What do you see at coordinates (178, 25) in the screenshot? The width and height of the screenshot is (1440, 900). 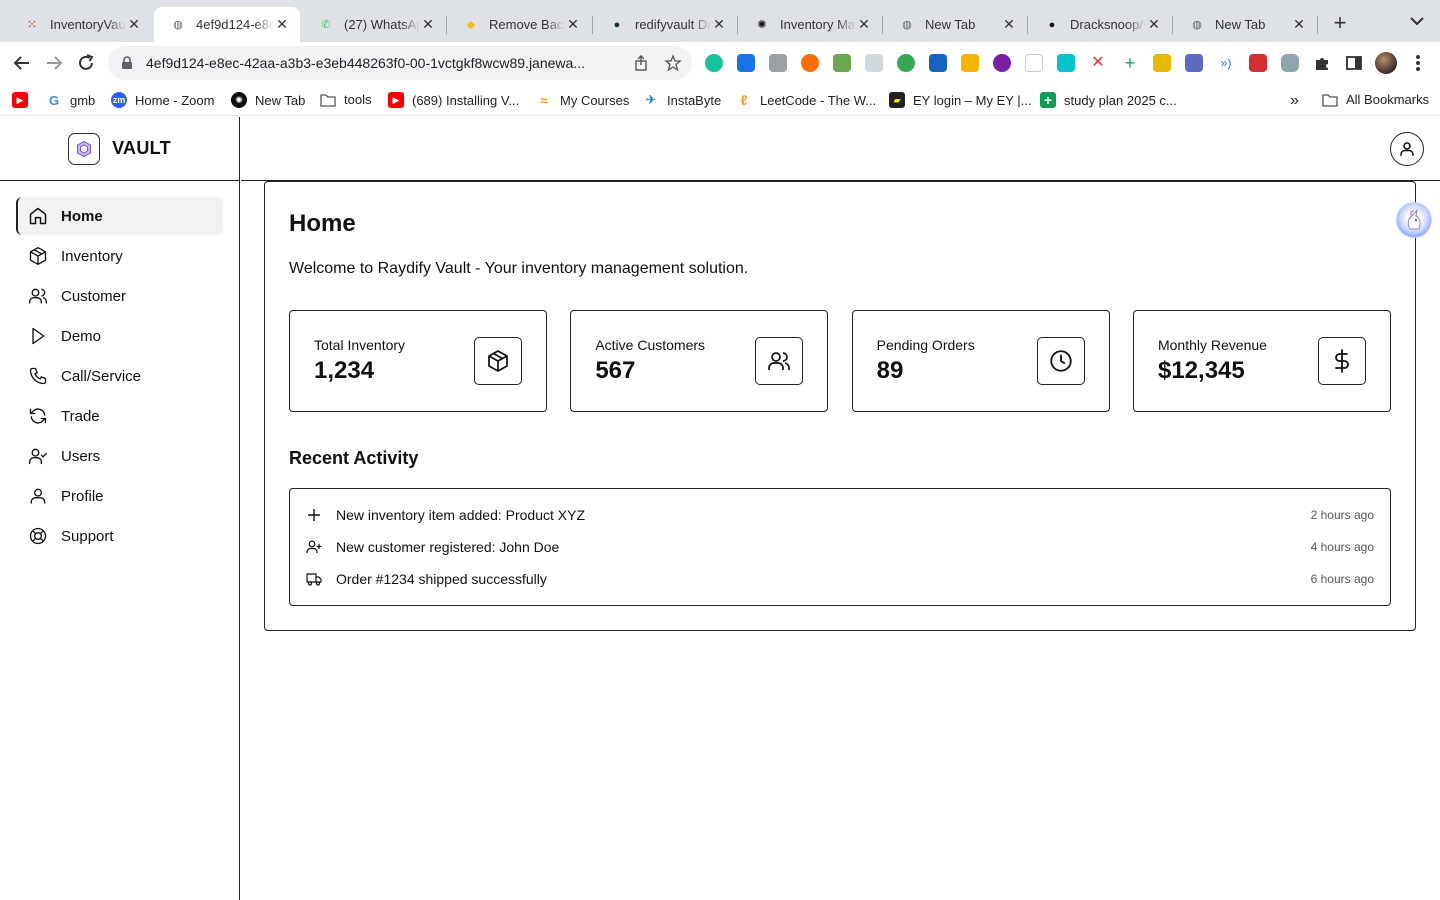 I see `tab-favicon-icon: ◍` at bounding box center [178, 25].